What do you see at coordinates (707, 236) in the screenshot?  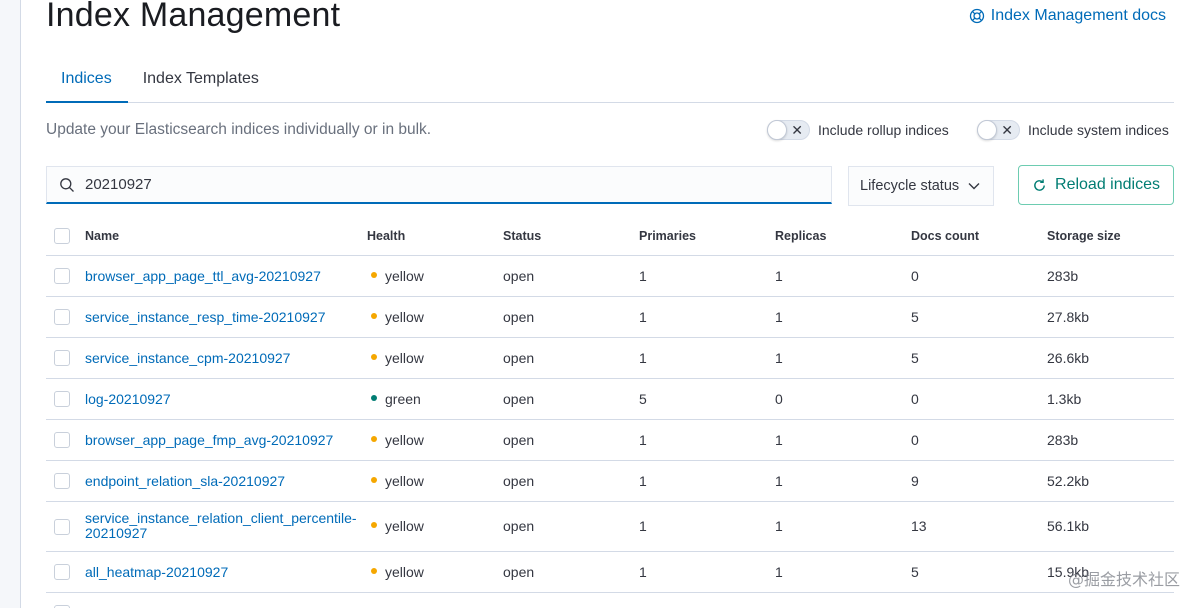 I see `column-header-primaries: Primaries` at bounding box center [707, 236].